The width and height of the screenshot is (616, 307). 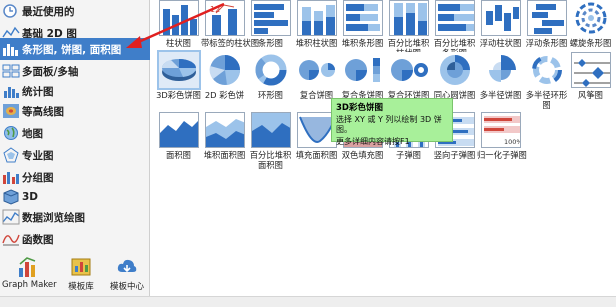 I want to click on category-recent: 最近使用的, so click(x=75, y=11).